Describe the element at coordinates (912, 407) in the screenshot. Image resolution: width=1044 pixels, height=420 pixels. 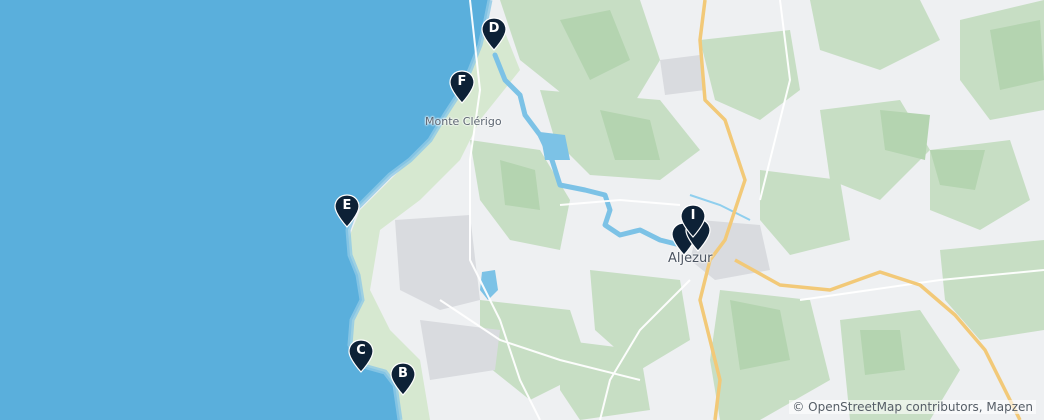
I see `map-attribution: © OpenStreetMap contributors, Mapzen` at that location.